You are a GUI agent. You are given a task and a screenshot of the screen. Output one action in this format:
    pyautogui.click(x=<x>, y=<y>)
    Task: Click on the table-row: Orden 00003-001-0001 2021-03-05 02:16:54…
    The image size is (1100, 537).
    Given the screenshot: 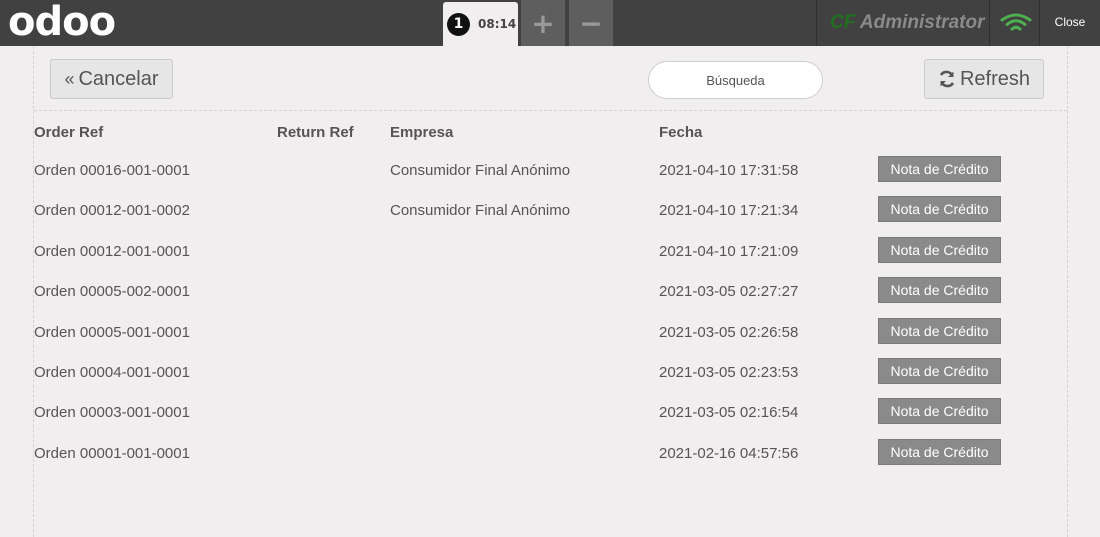 What is the action you would take?
    pyautogui.click(x=550, y=414)
    